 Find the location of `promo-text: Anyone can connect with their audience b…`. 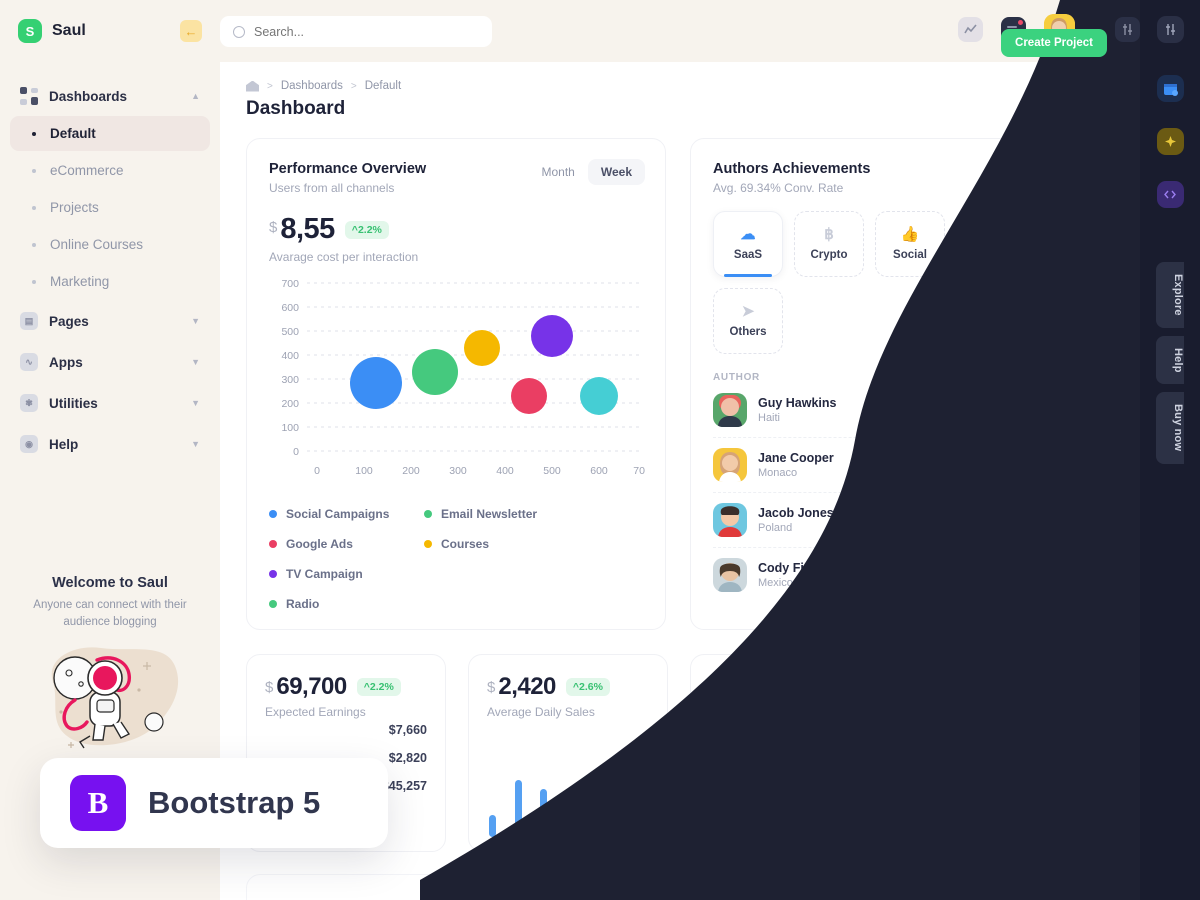

promo-text: Anyone can connect with their audience b… is located at coordinates (110, 613).